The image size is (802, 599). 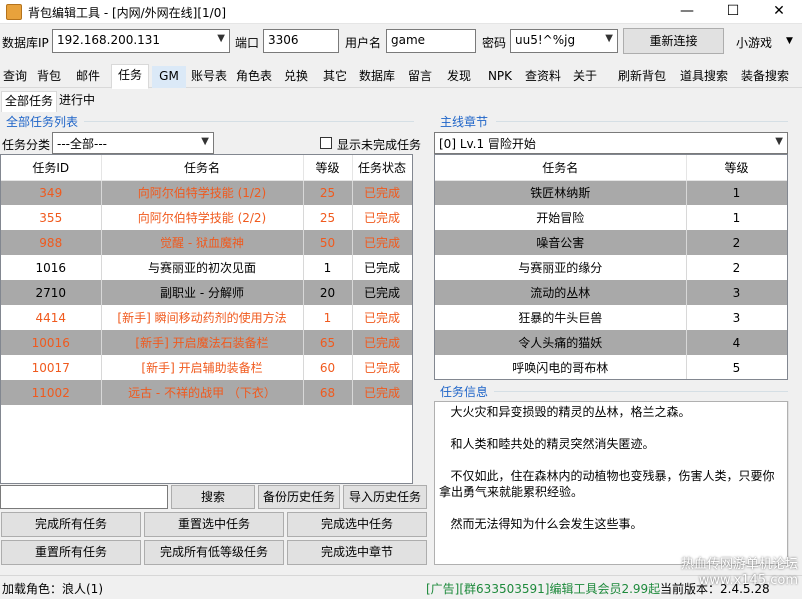 I want to click on quest-subtab-strip: 全部任务 进行中, so click(x=215, y=101).